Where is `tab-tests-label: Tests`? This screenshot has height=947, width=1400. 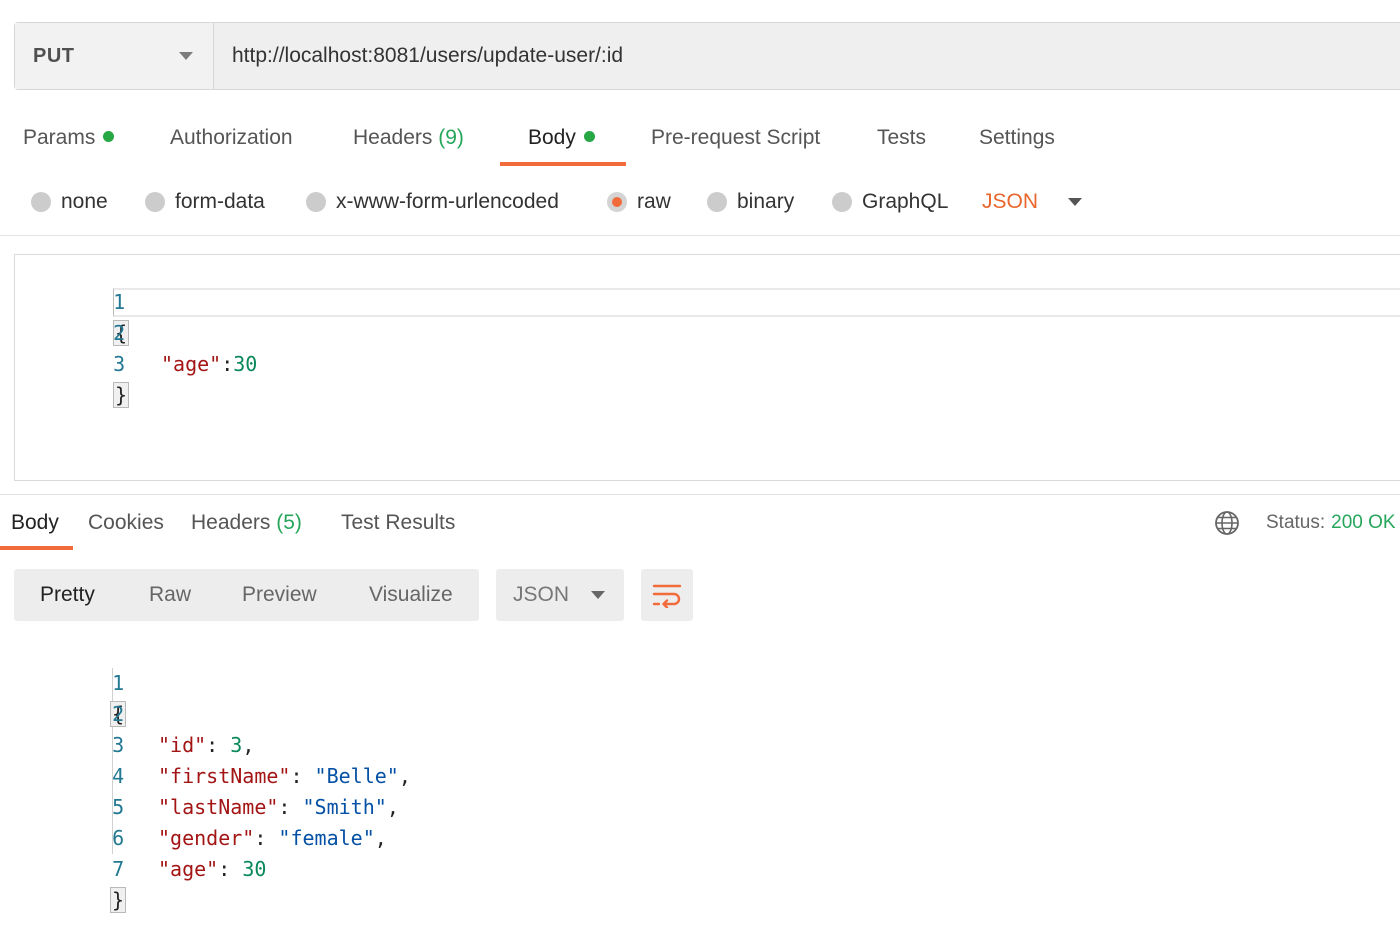 tab-tests-label: Tests is located at coordinates (902, 137).